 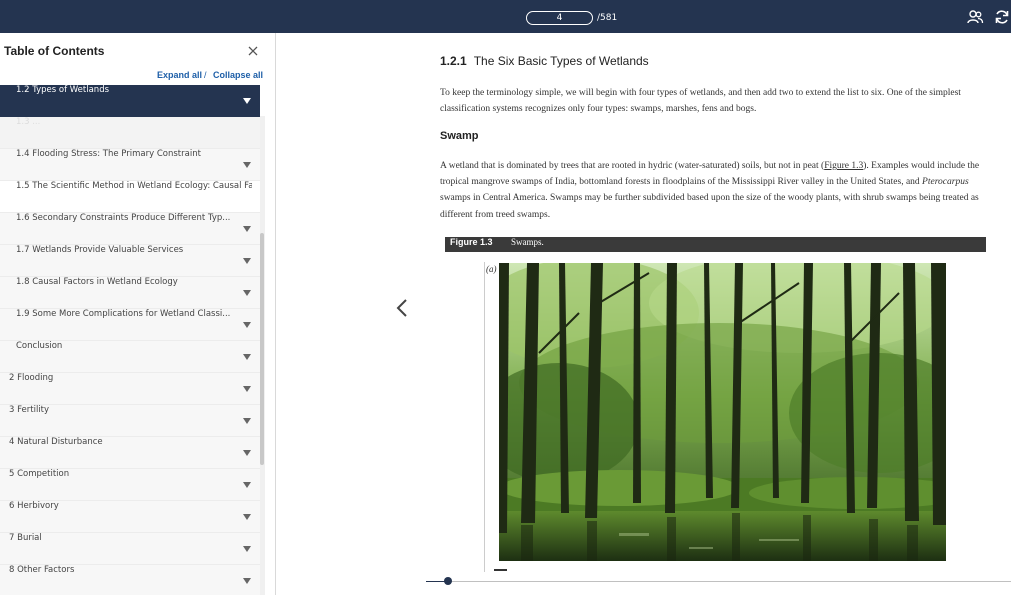 I want to click on toc-item-label: Conclusion, so click(x=39, y=346).